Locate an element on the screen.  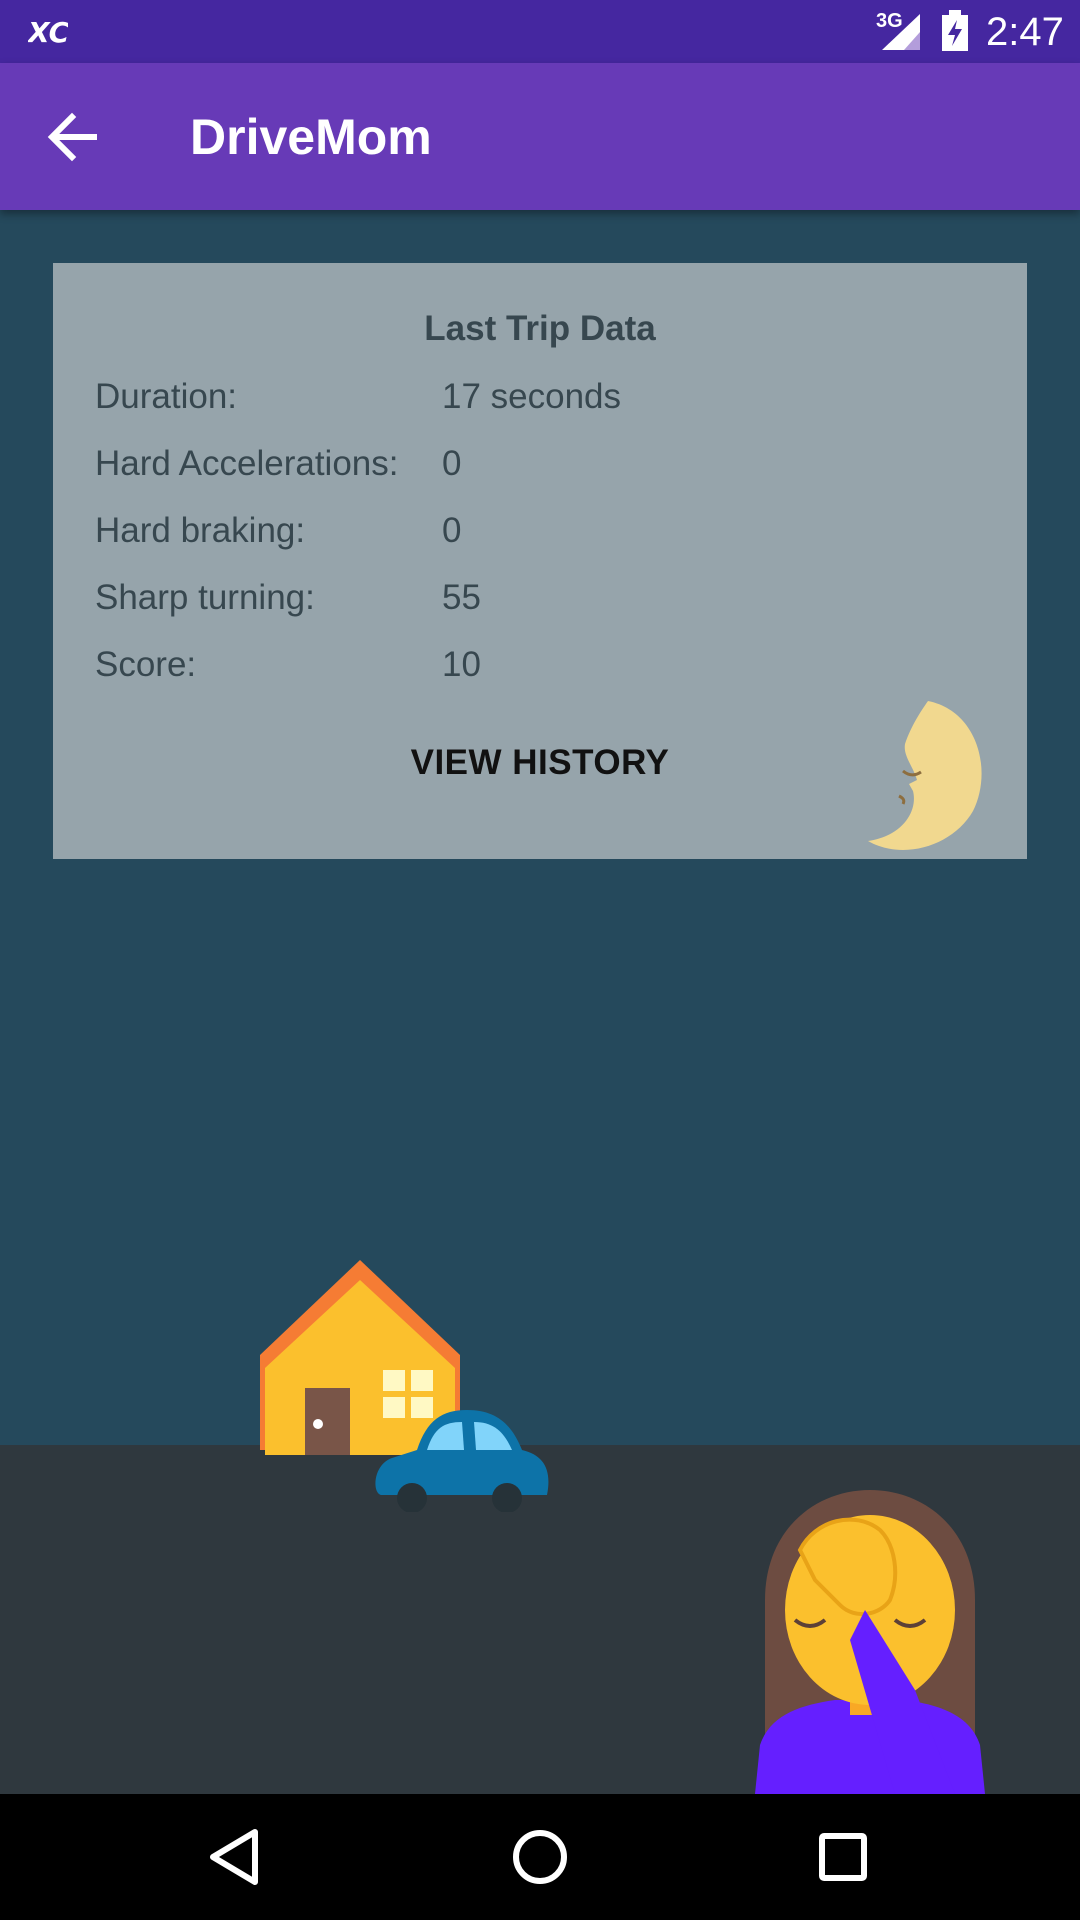
row-value: 10 is located at coordinates (461, 664).